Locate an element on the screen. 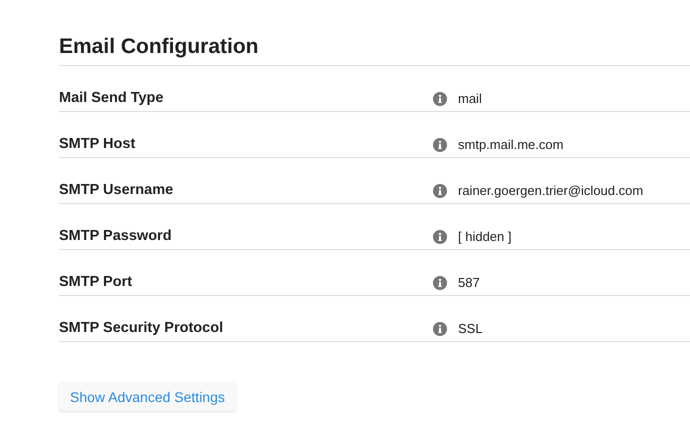  setting-value: rainer.goergen.trier@icloud.com is located at coordinates (551, 190).